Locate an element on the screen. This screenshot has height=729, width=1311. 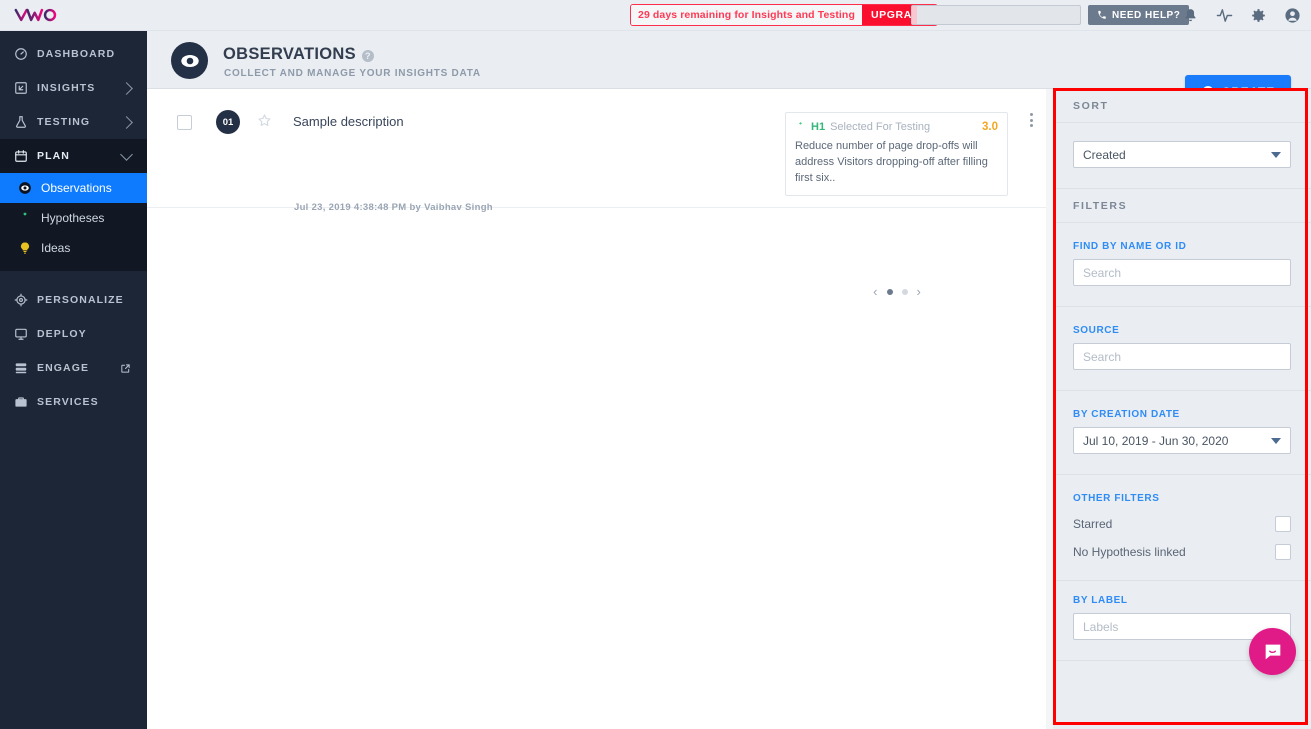
filter-no-hypothesis-row: No Hypothesis linked is located at coordinates (1182, 552).